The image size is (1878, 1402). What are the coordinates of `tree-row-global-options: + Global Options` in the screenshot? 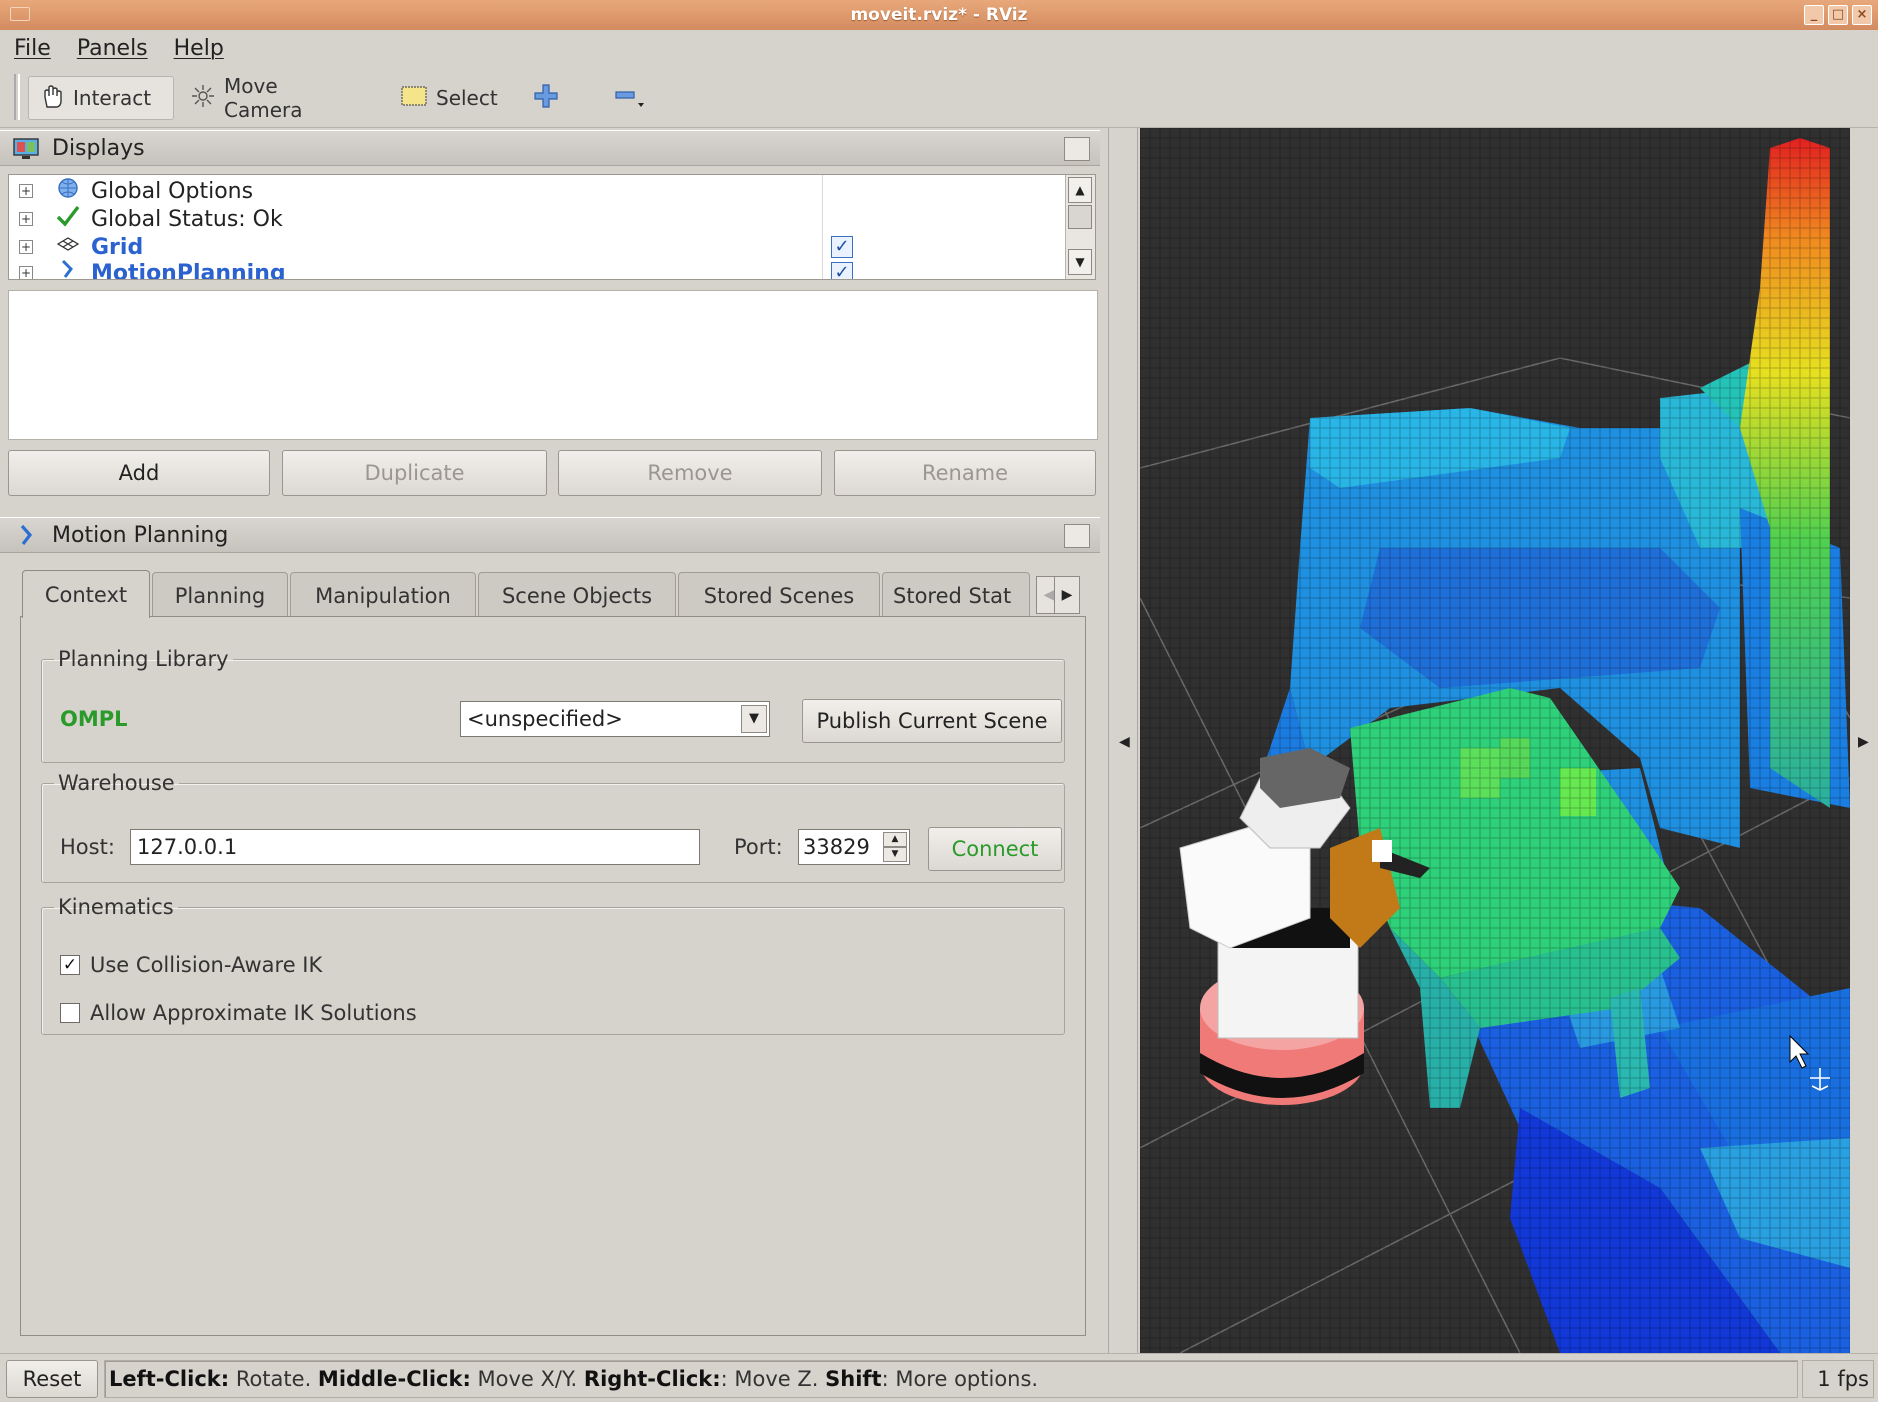 It's located at (552, 191).